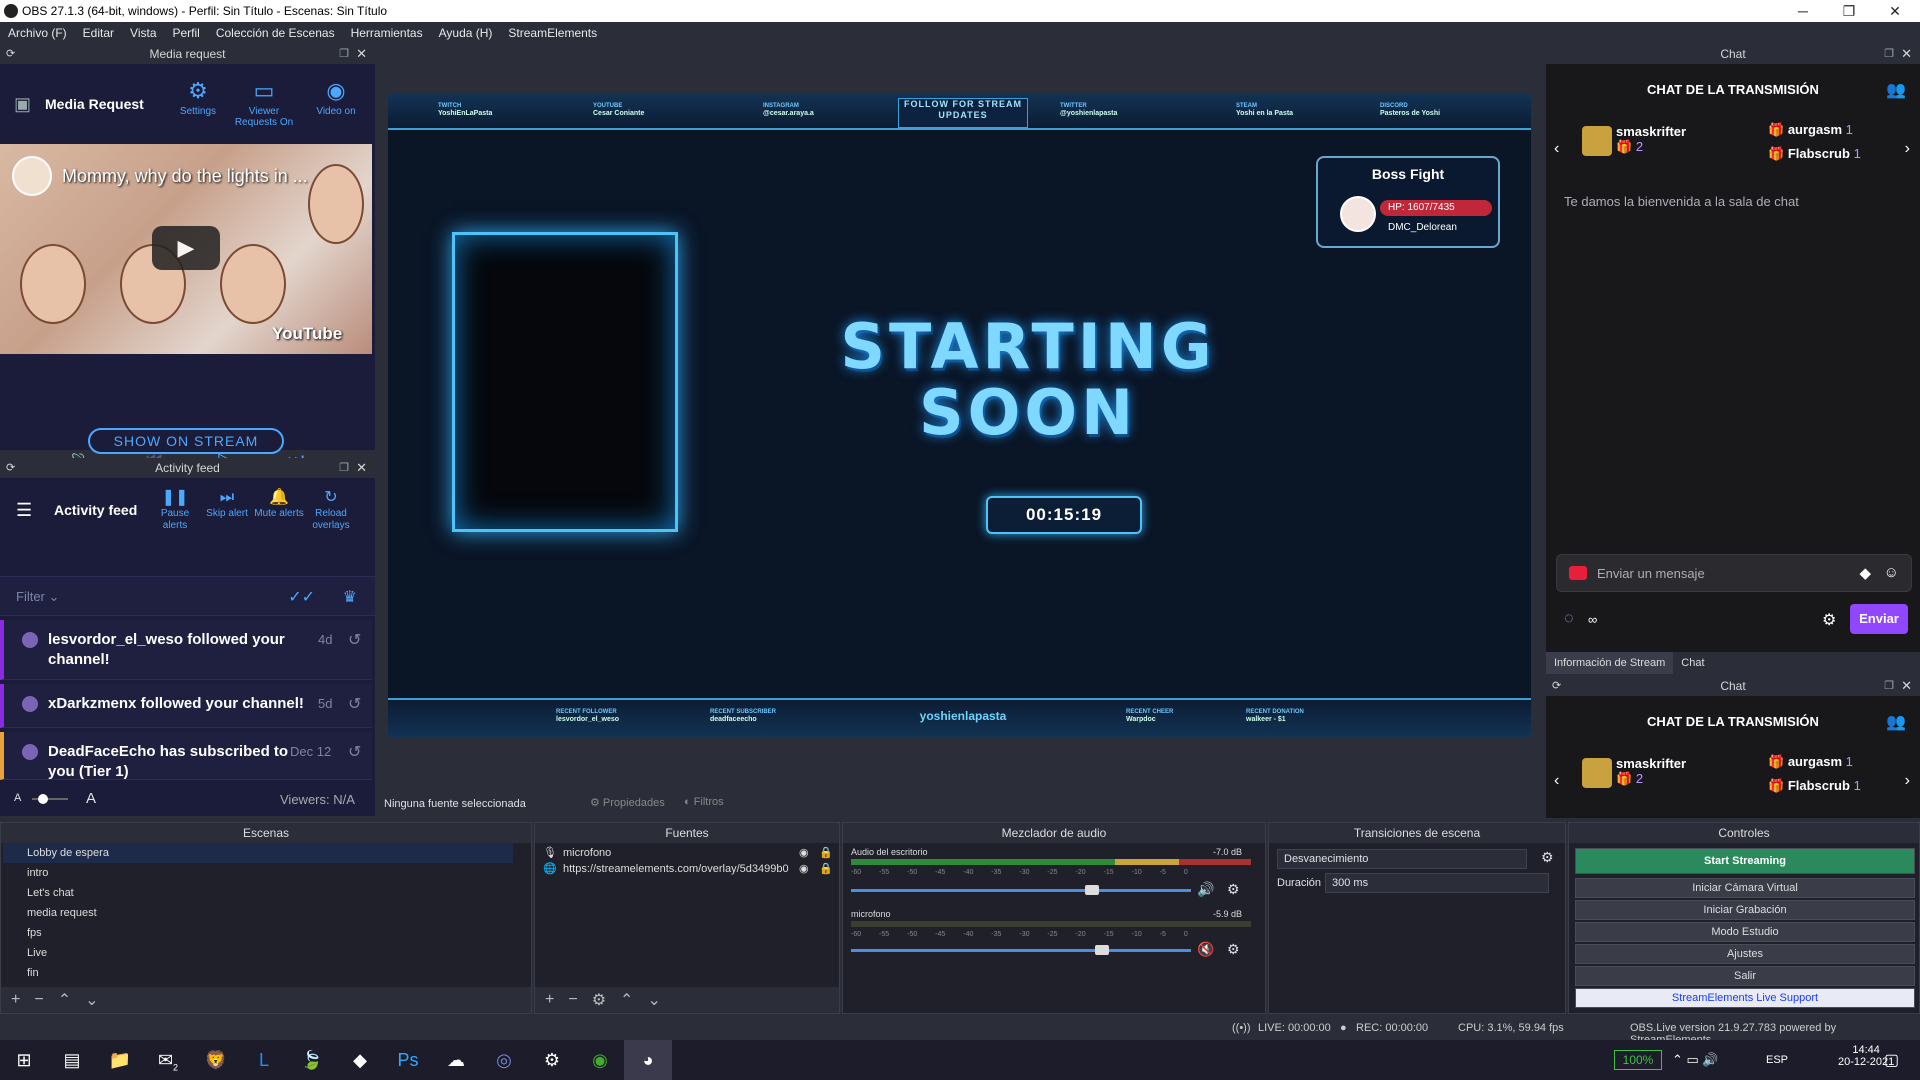  Describe the element at coordinates (1849, 11) in the screenshot. I see `maximize-button: ❐` at that location.